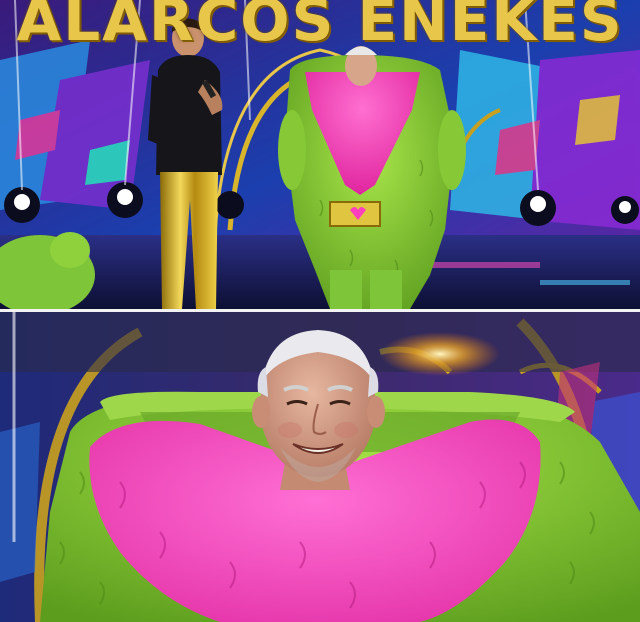 This screenshot has width=640, height=622. Describe the element at coordinates (189, 115) in the screenshot. I see `host-shirt` at that location.